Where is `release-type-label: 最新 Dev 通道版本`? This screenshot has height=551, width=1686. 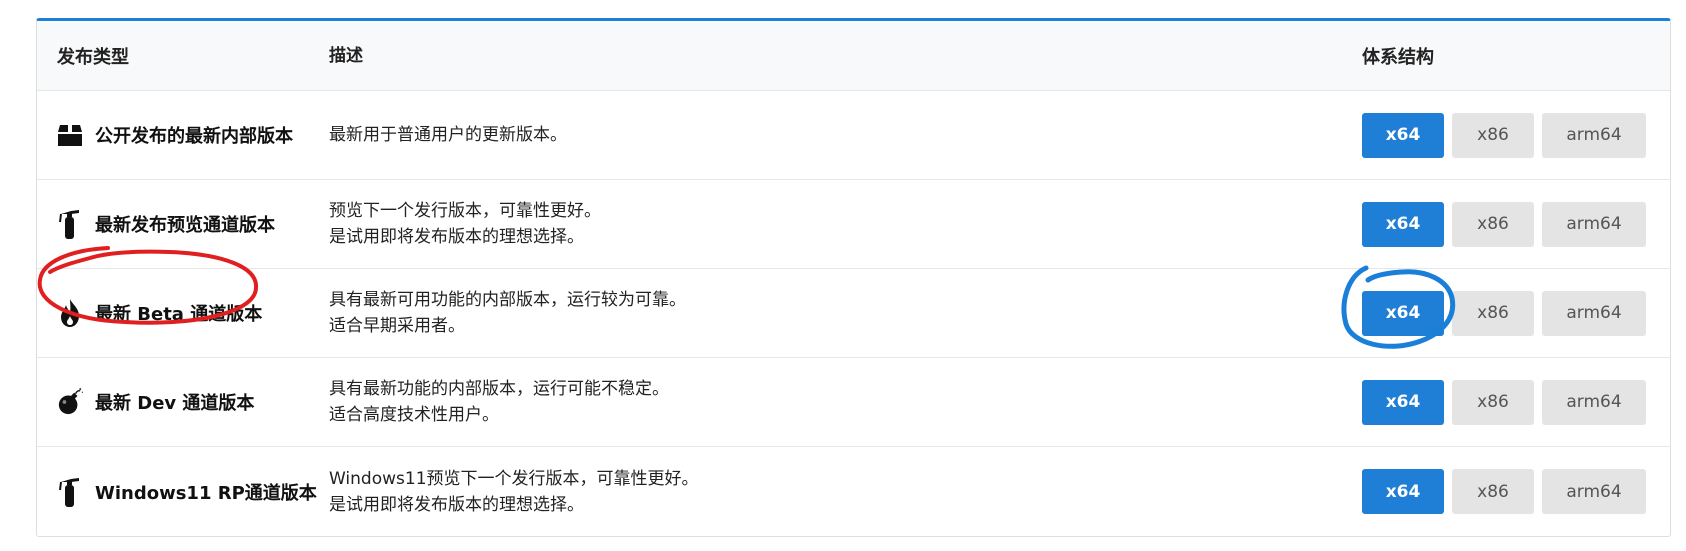
release-type-label: 最新 Dev 通道版本 is located at coordinates (175, 403).